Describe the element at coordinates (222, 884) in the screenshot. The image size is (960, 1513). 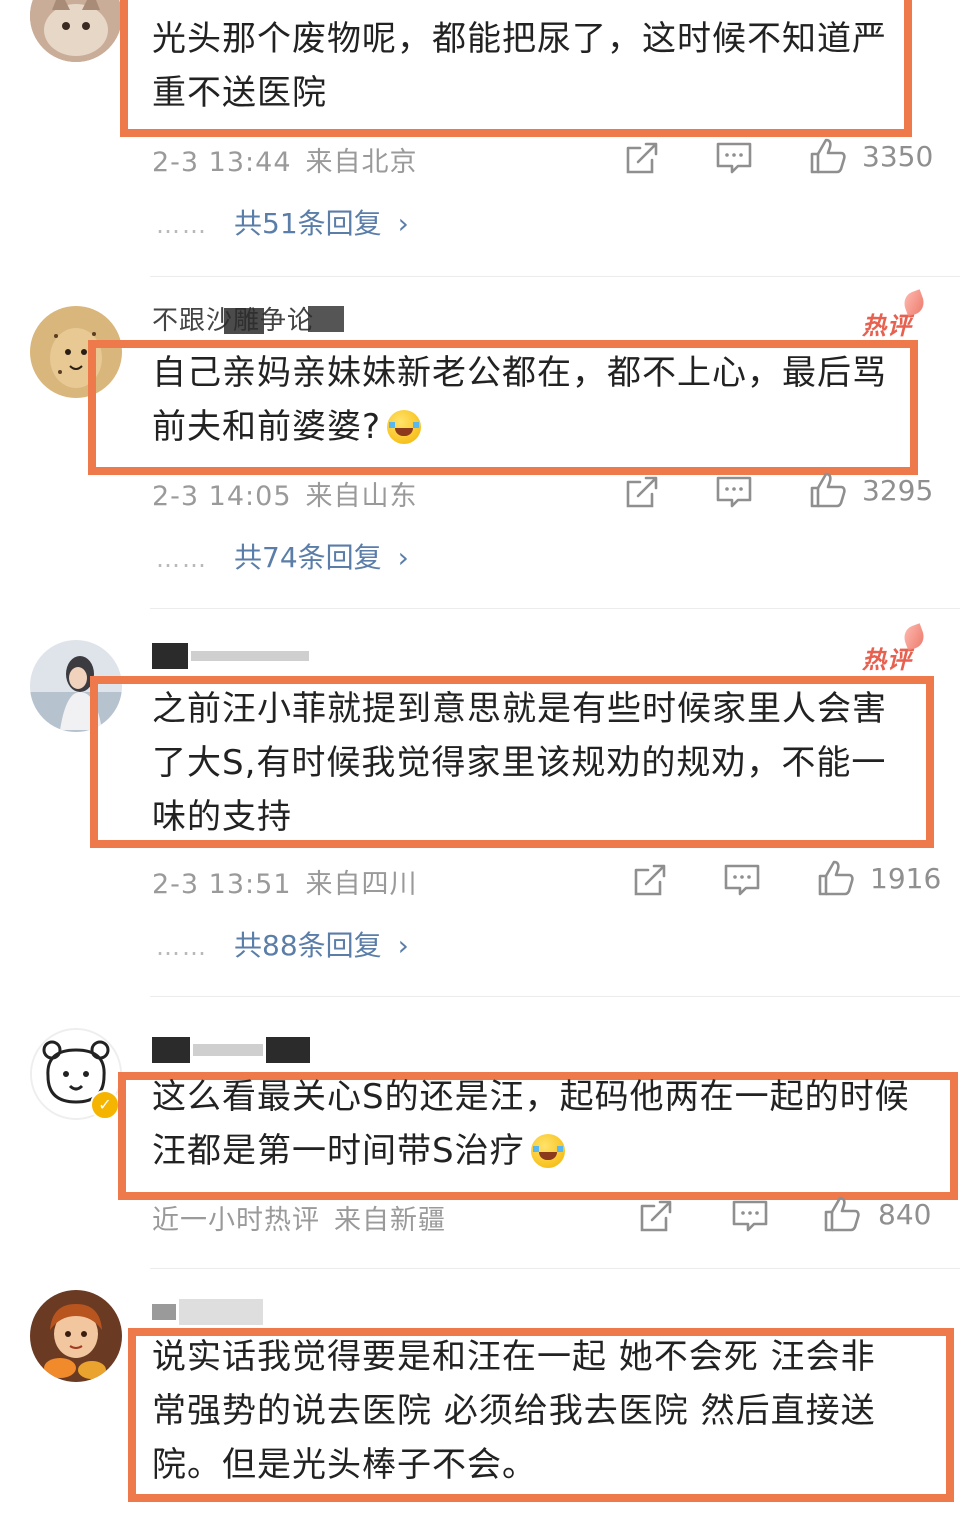
I see `comment-time: 2-3 13:51` at that location.